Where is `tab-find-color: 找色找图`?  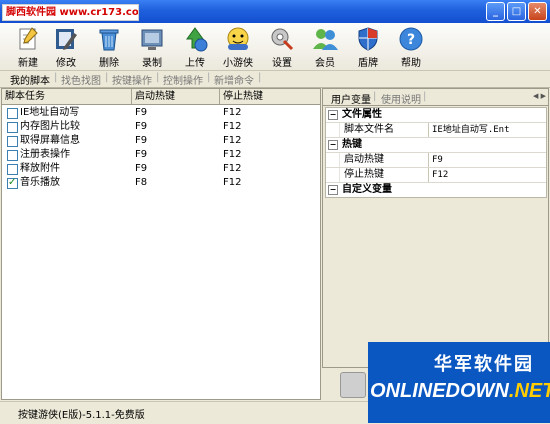 tab-find-color: 找色找图 is located at coordinates (81, 79).